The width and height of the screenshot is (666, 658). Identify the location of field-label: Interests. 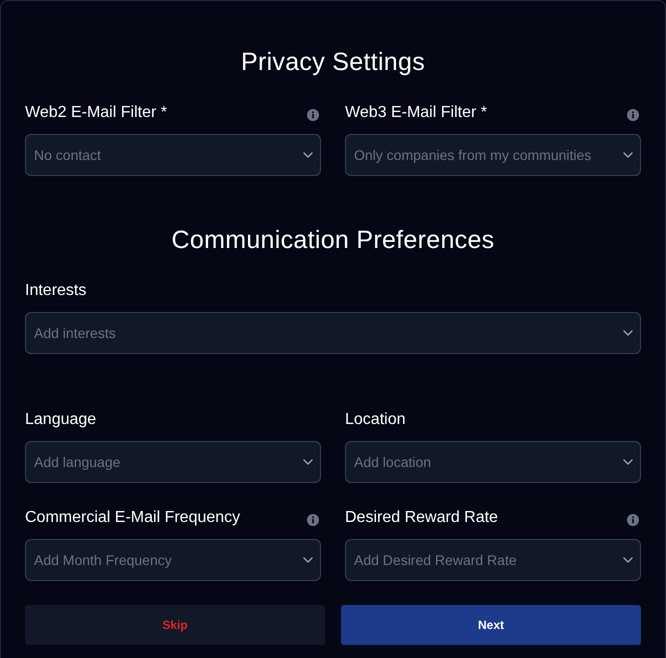
(55, 291).